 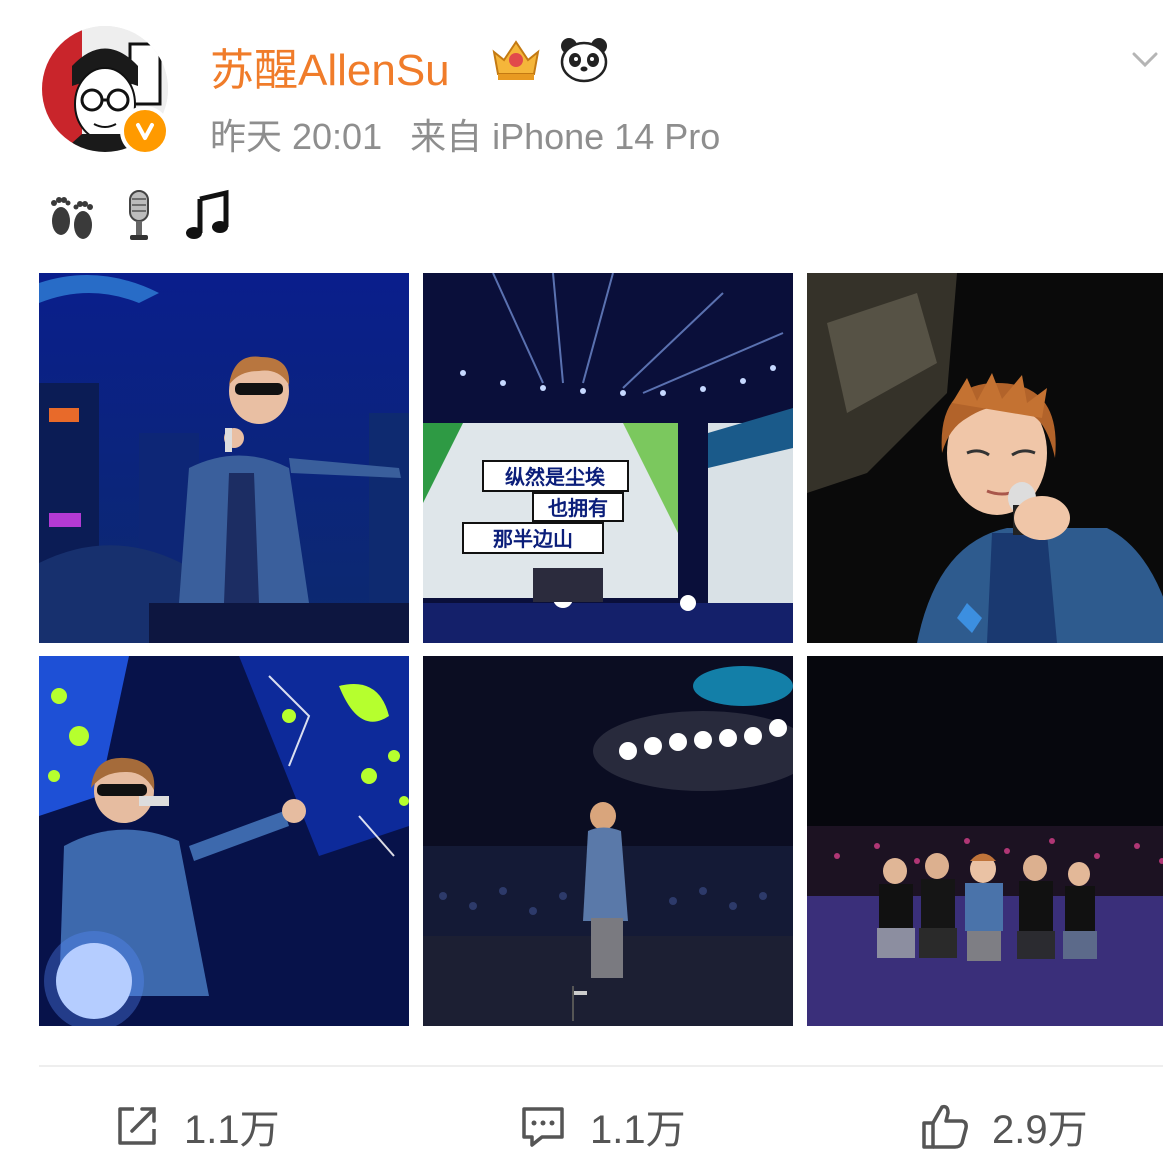 I want to click on repost-icon, so click(x=137, y=1126).